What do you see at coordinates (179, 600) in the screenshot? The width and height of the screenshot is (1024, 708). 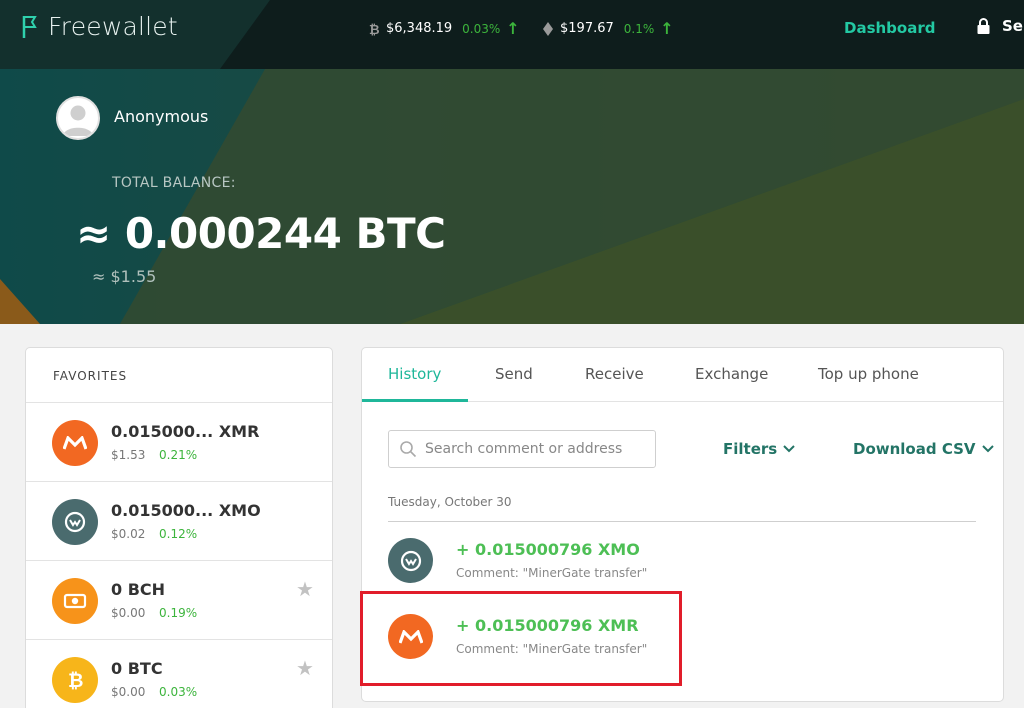 I see `favorite-item-bch: 0 BCH $0.00 0.19% ★` at bounding box center [179, 600].